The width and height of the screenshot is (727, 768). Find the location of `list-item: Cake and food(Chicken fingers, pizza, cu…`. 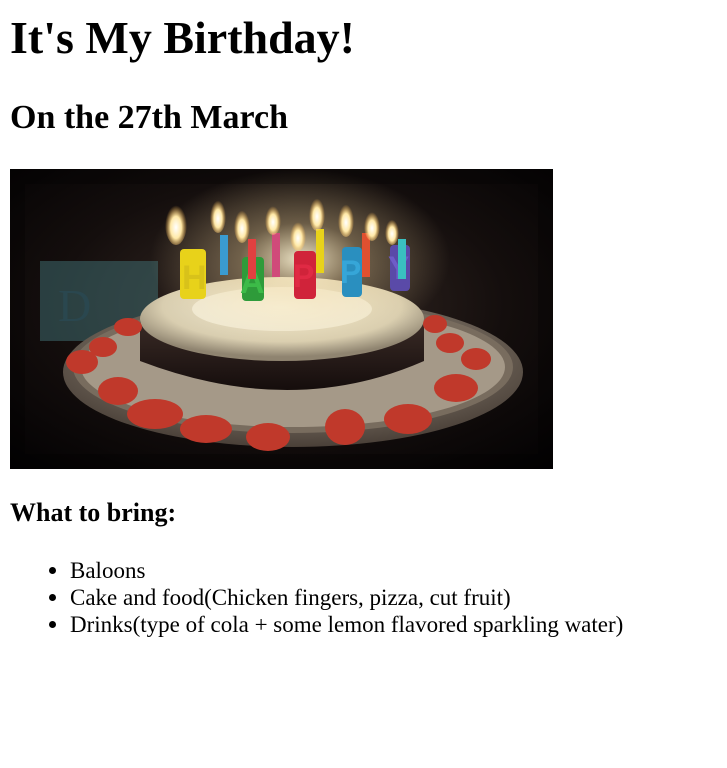

list-item: Cake and food(Chicken fingers, pizza, cu… is located at coordinates (336, 597).